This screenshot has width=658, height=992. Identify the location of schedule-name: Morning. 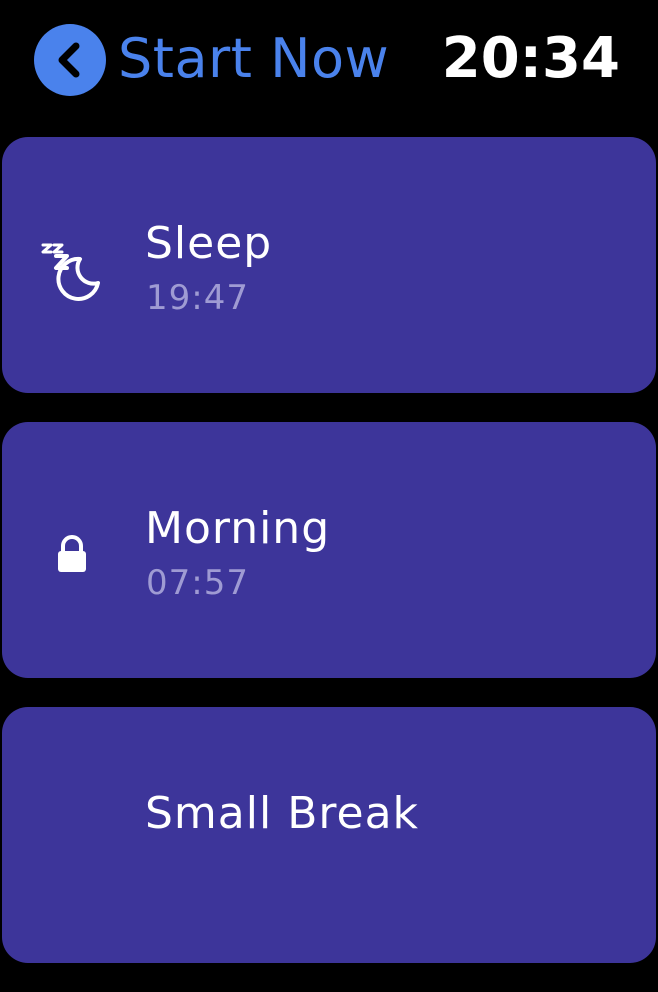
(238, 528).